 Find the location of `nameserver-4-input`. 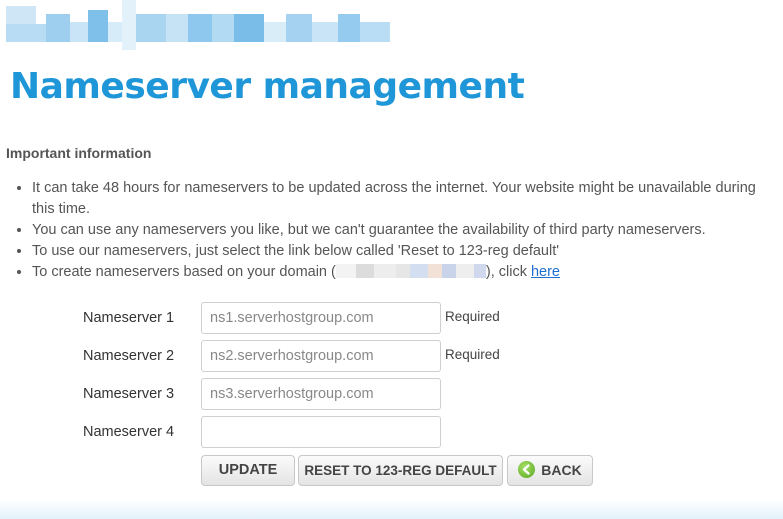

nameserver-4-input is located at coordinates (321, 432).